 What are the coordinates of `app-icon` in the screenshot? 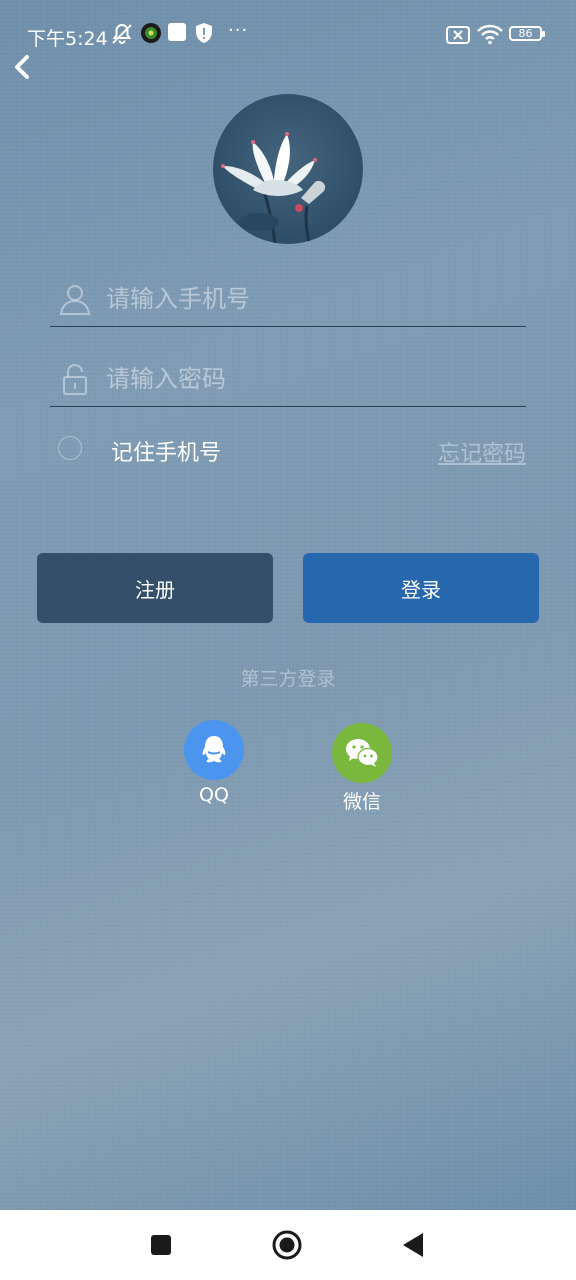 It's located at (151, 33).